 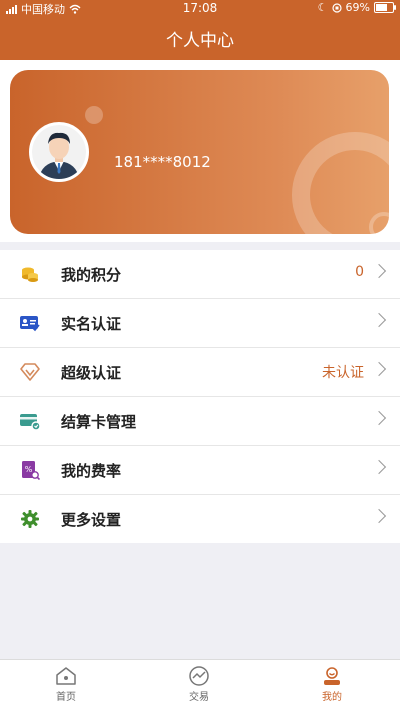 What do you see at coordinates (30, 372) in the screenshot?
I see `diamond-icon` at bounding box center [30, 372].